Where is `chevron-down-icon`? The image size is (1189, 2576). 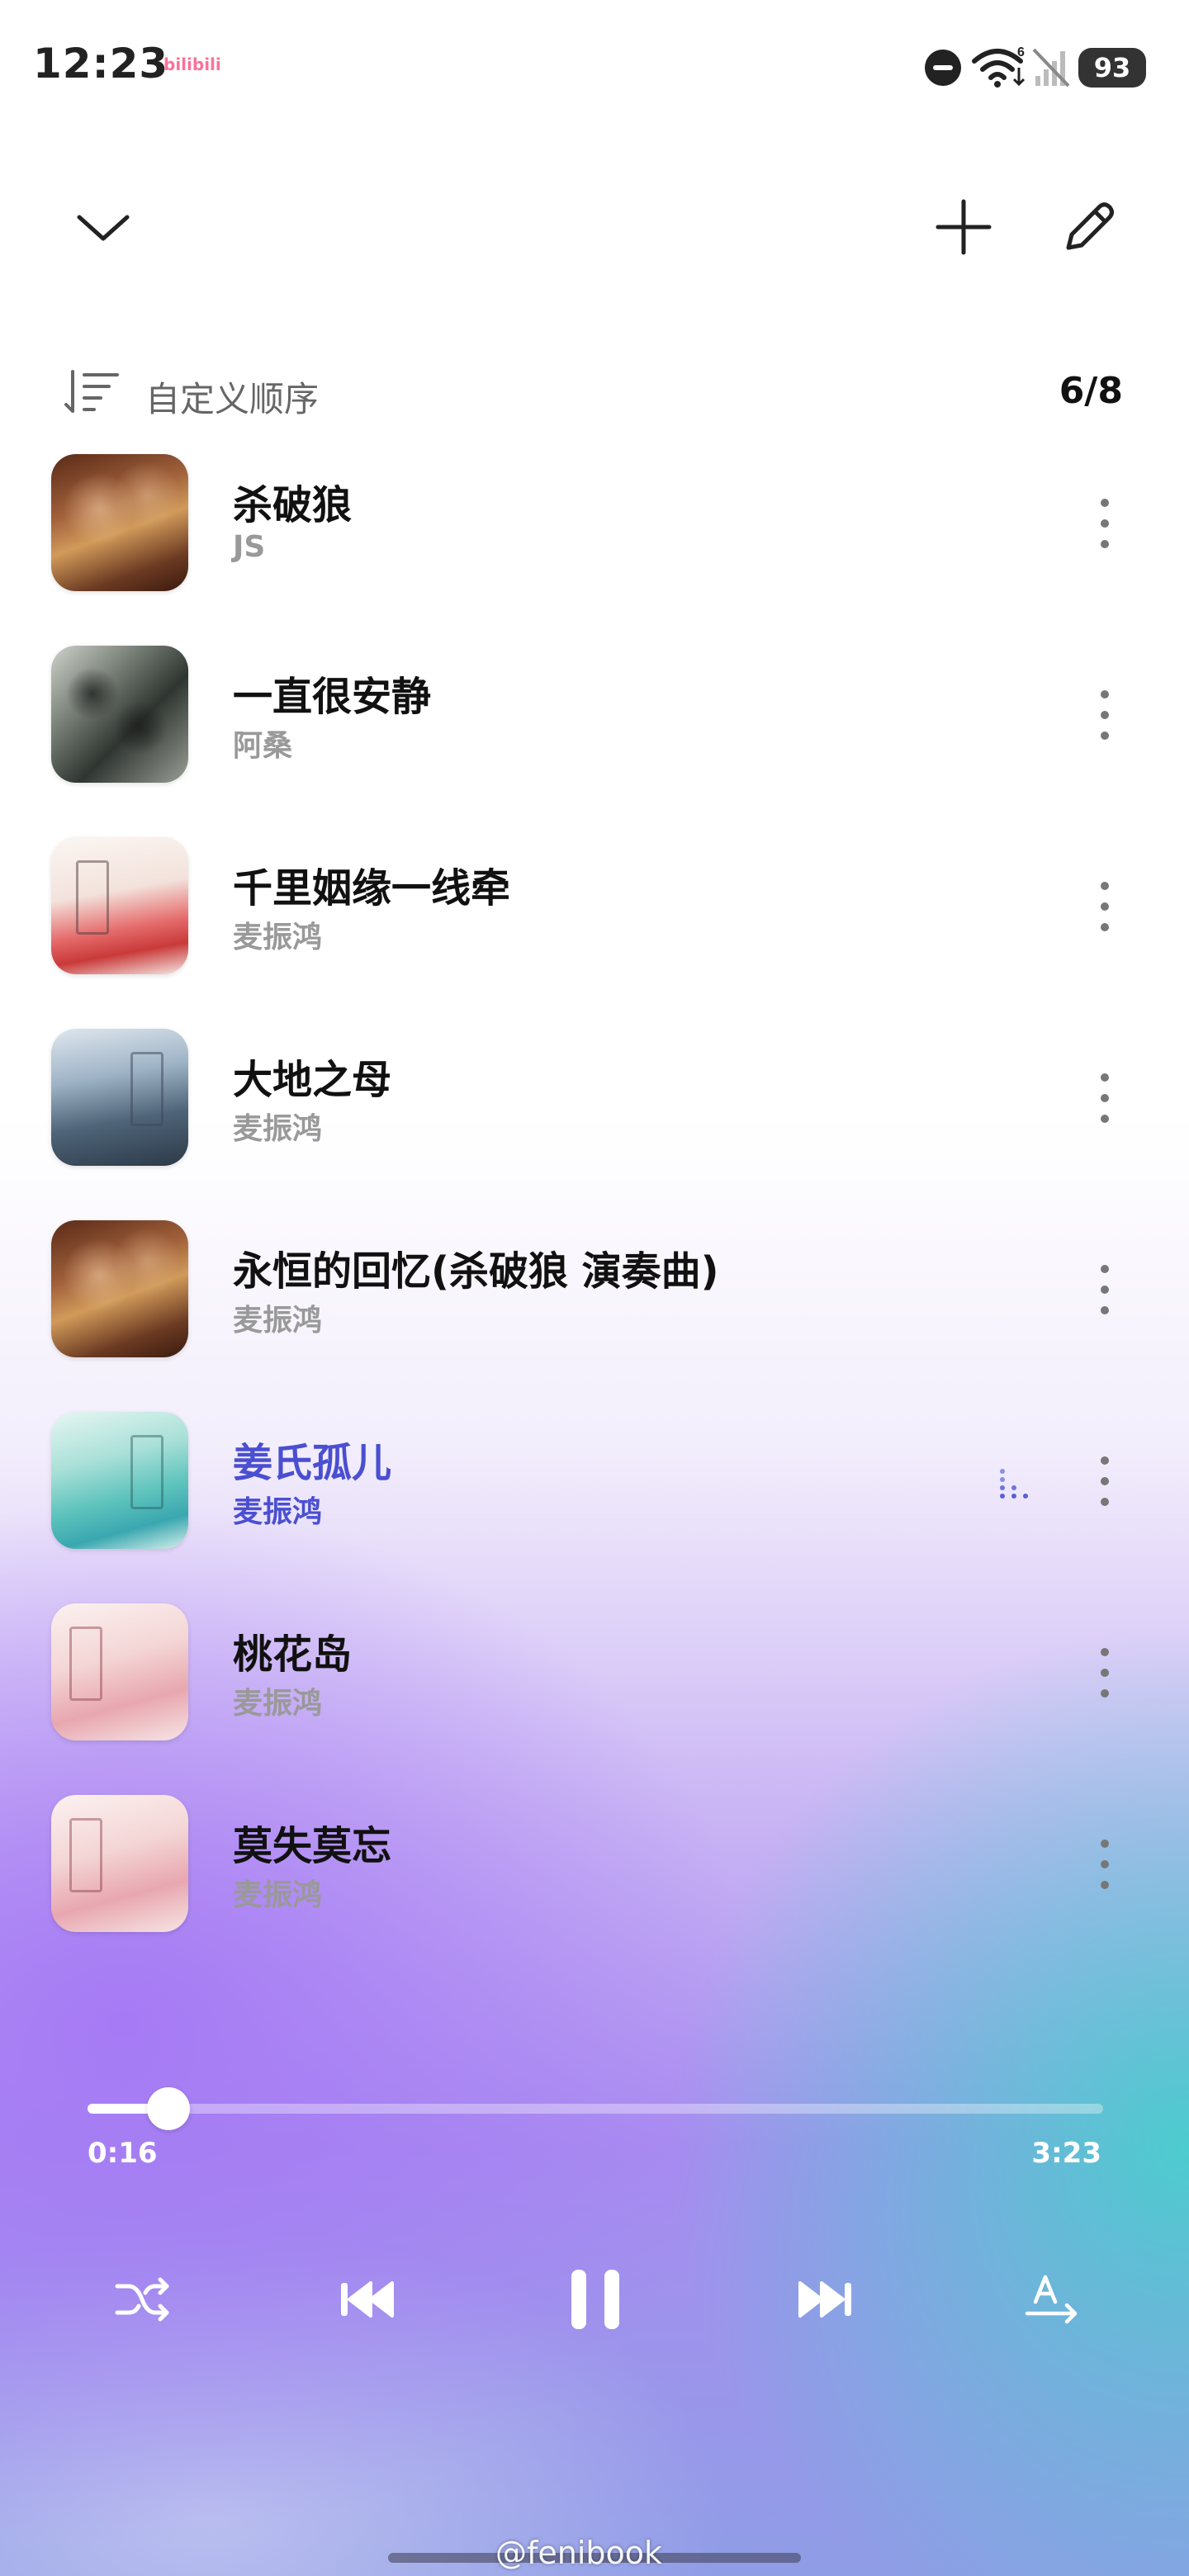 chevron-down-icon is located at coordinates (103, 228).